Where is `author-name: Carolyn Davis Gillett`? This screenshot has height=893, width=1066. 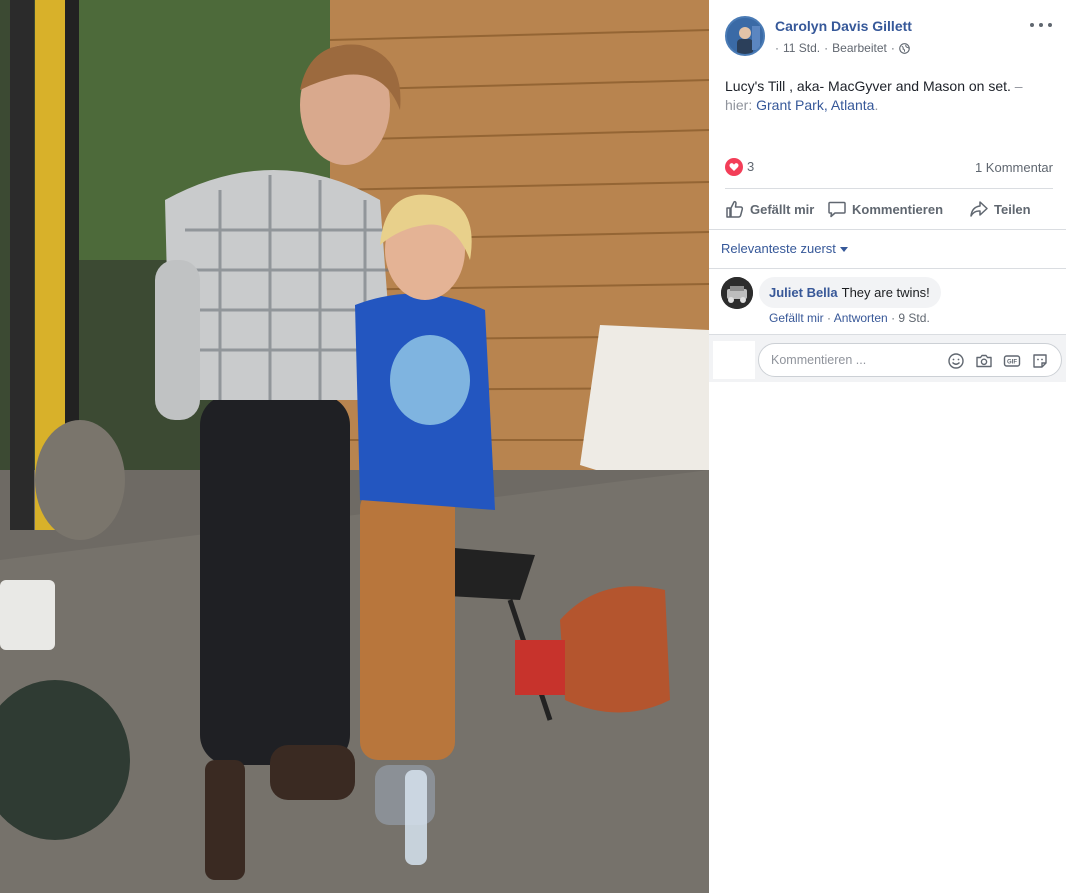 author-name: Carolyn Davis Gillett is located at coordinates (843, 26).